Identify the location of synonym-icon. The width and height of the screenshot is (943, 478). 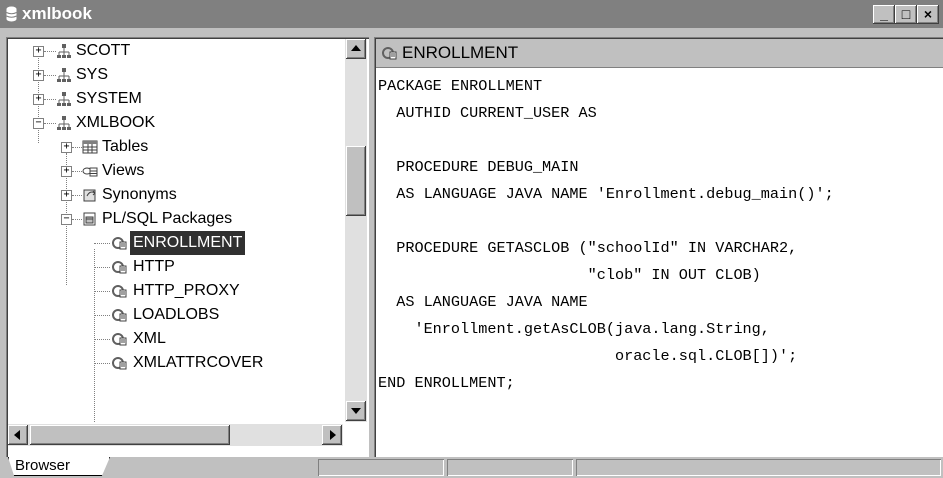
(89, 195).